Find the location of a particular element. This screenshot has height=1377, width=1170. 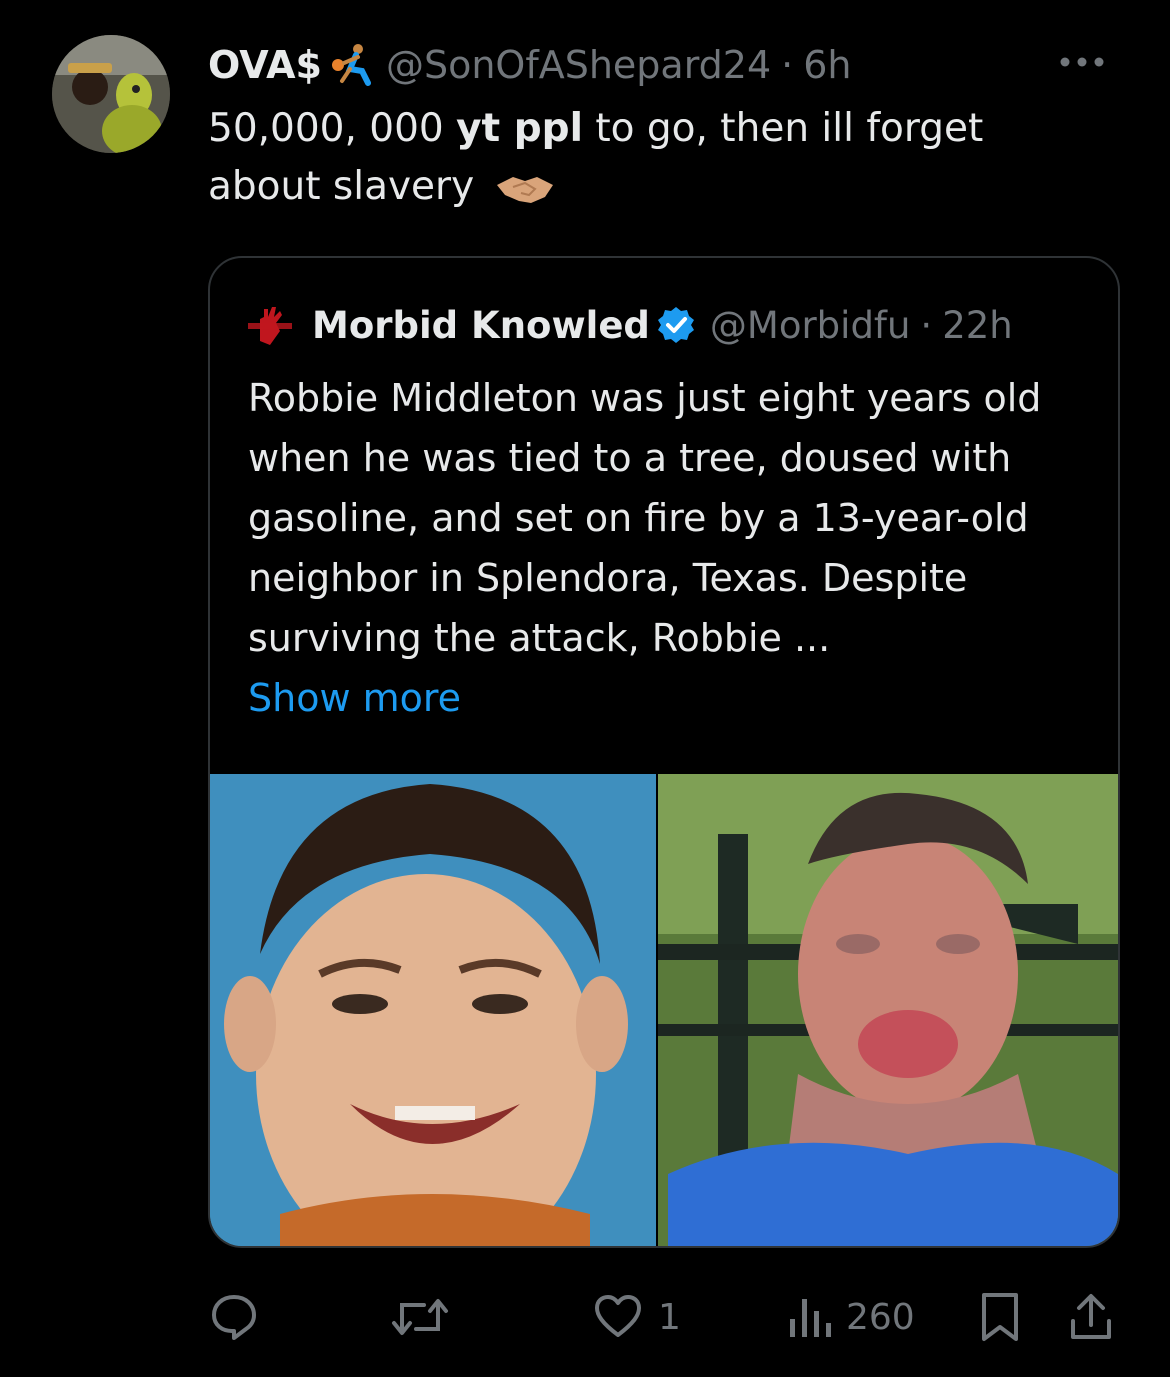

share-button is located at coordinates (1091, 1317).